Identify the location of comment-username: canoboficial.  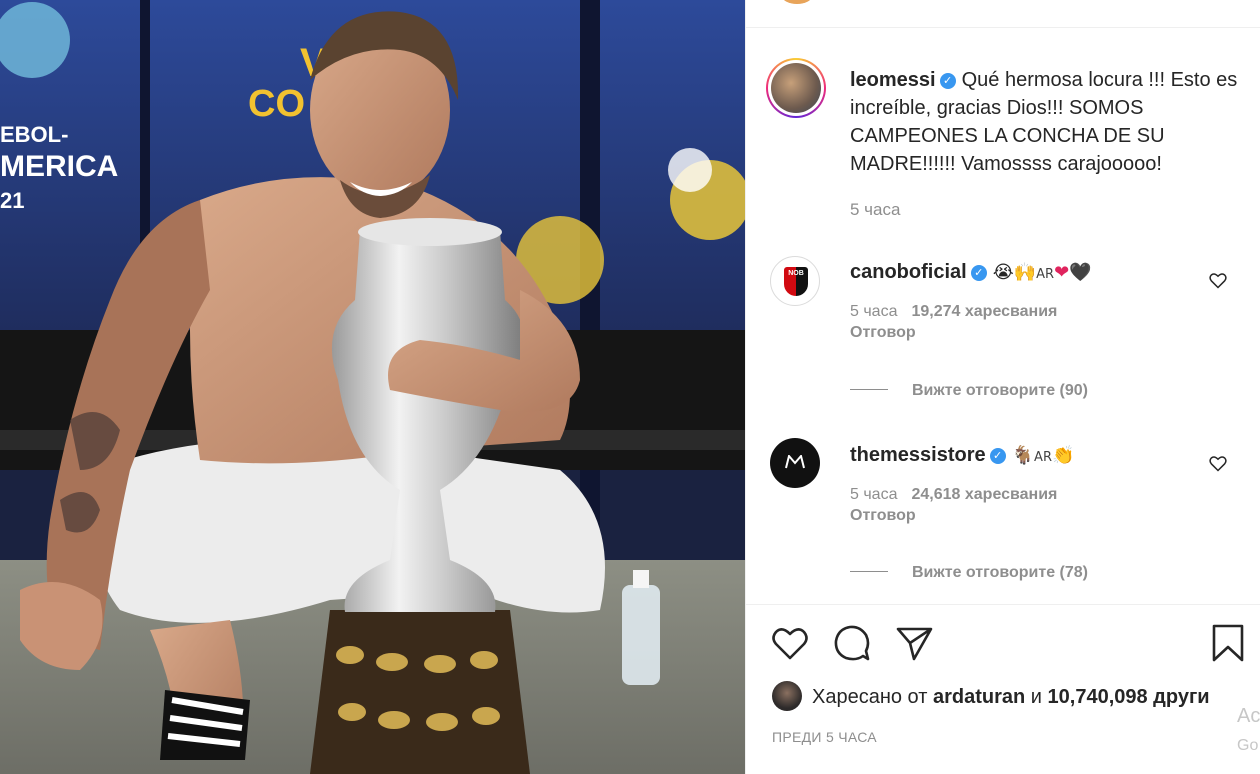
(908, 272).